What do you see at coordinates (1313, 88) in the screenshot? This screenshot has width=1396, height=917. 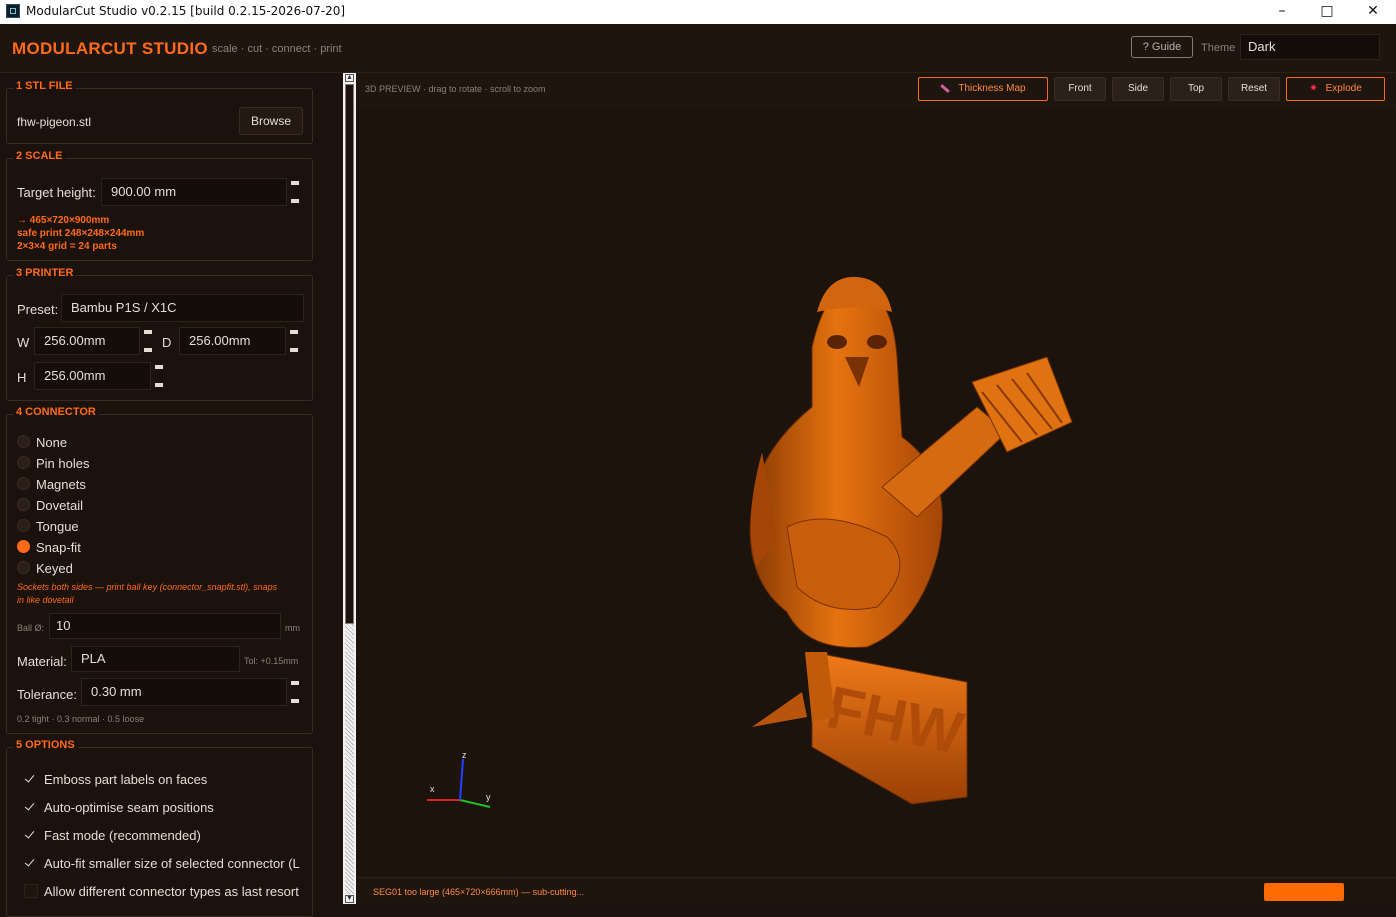 I see `burst-icon: ✷` at bounding box center [1313, 88].